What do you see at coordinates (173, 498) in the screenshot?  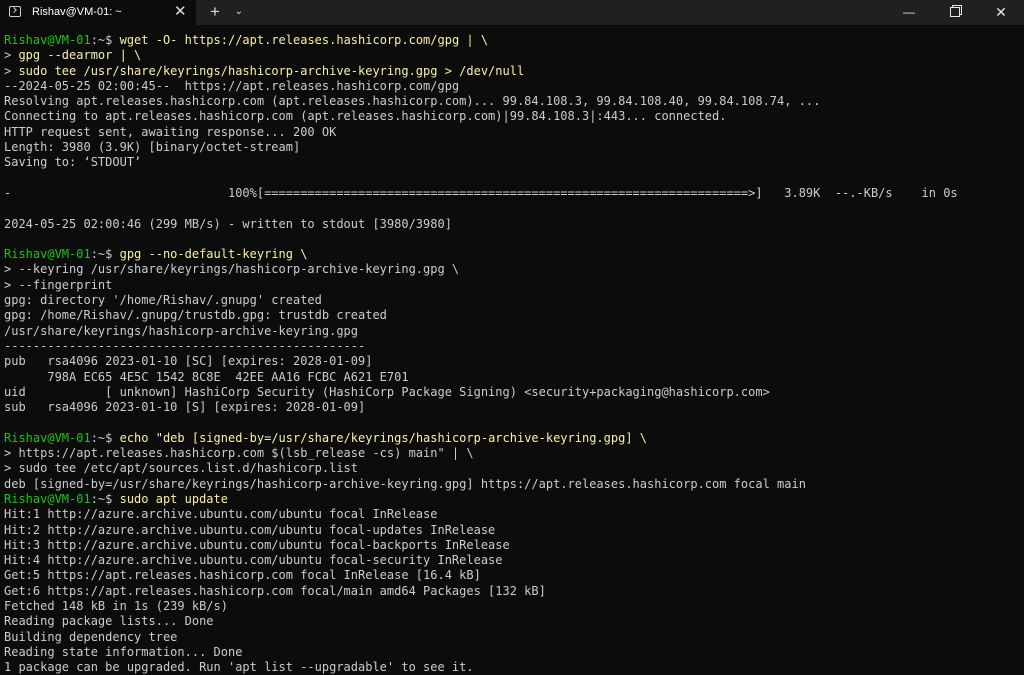 I see `command-text: sudo apt update` at bounding box center [173, 498].